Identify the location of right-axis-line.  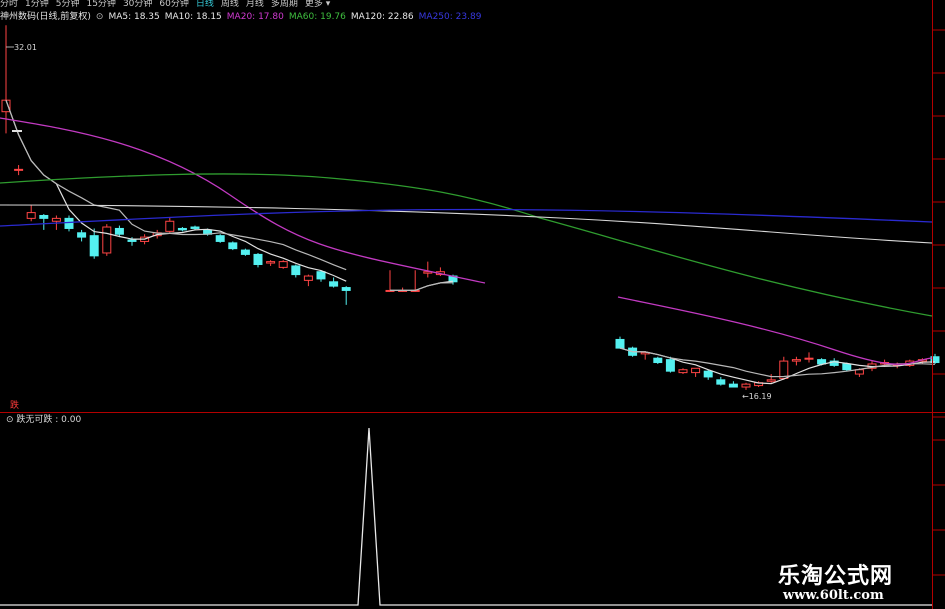
(932, 304).